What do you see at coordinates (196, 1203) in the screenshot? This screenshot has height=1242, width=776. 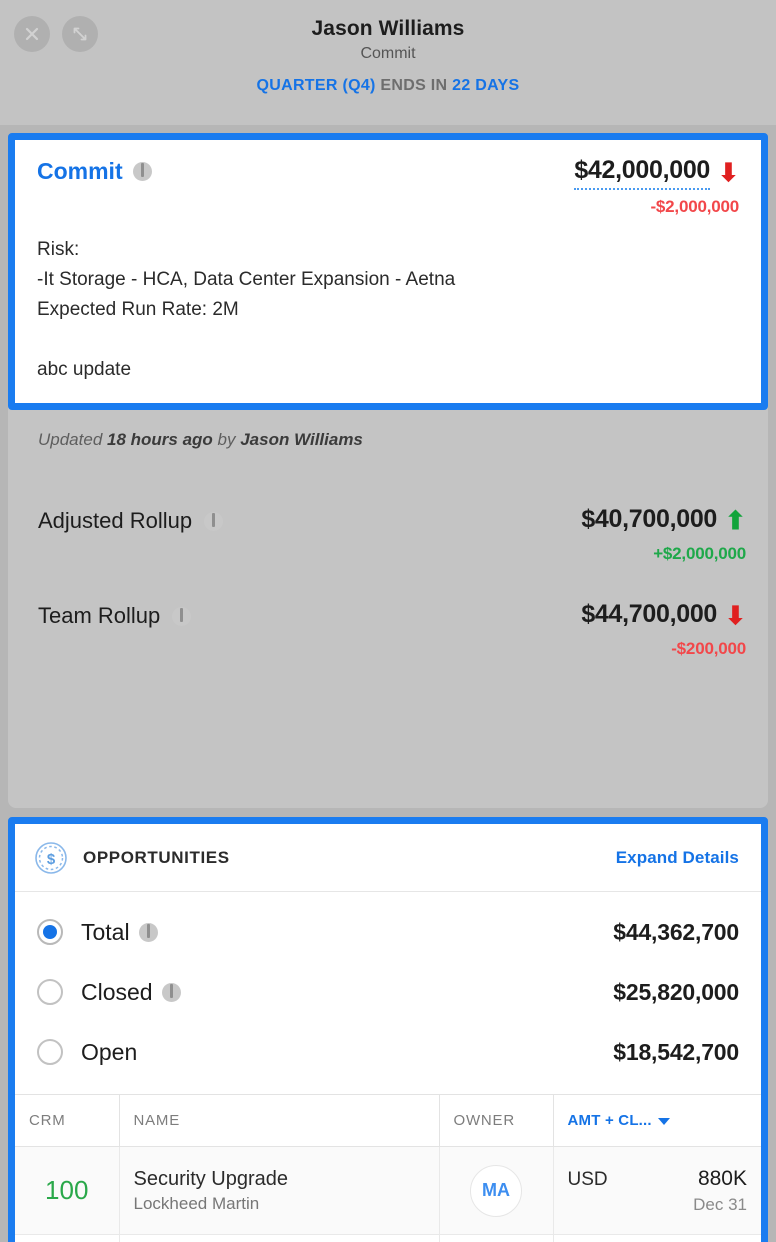 I see `opportunity-account: Lockheed Martin` at bounding box center [196, 1203].